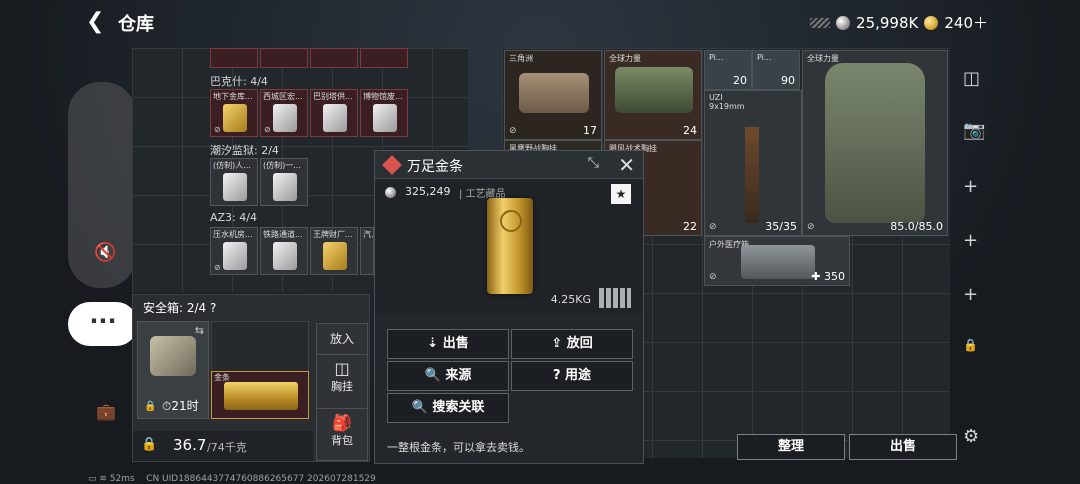  Describe the element at coordinates (448, 344) in the screenshot. I see `sell-button: ⇣ 出售` at that location.